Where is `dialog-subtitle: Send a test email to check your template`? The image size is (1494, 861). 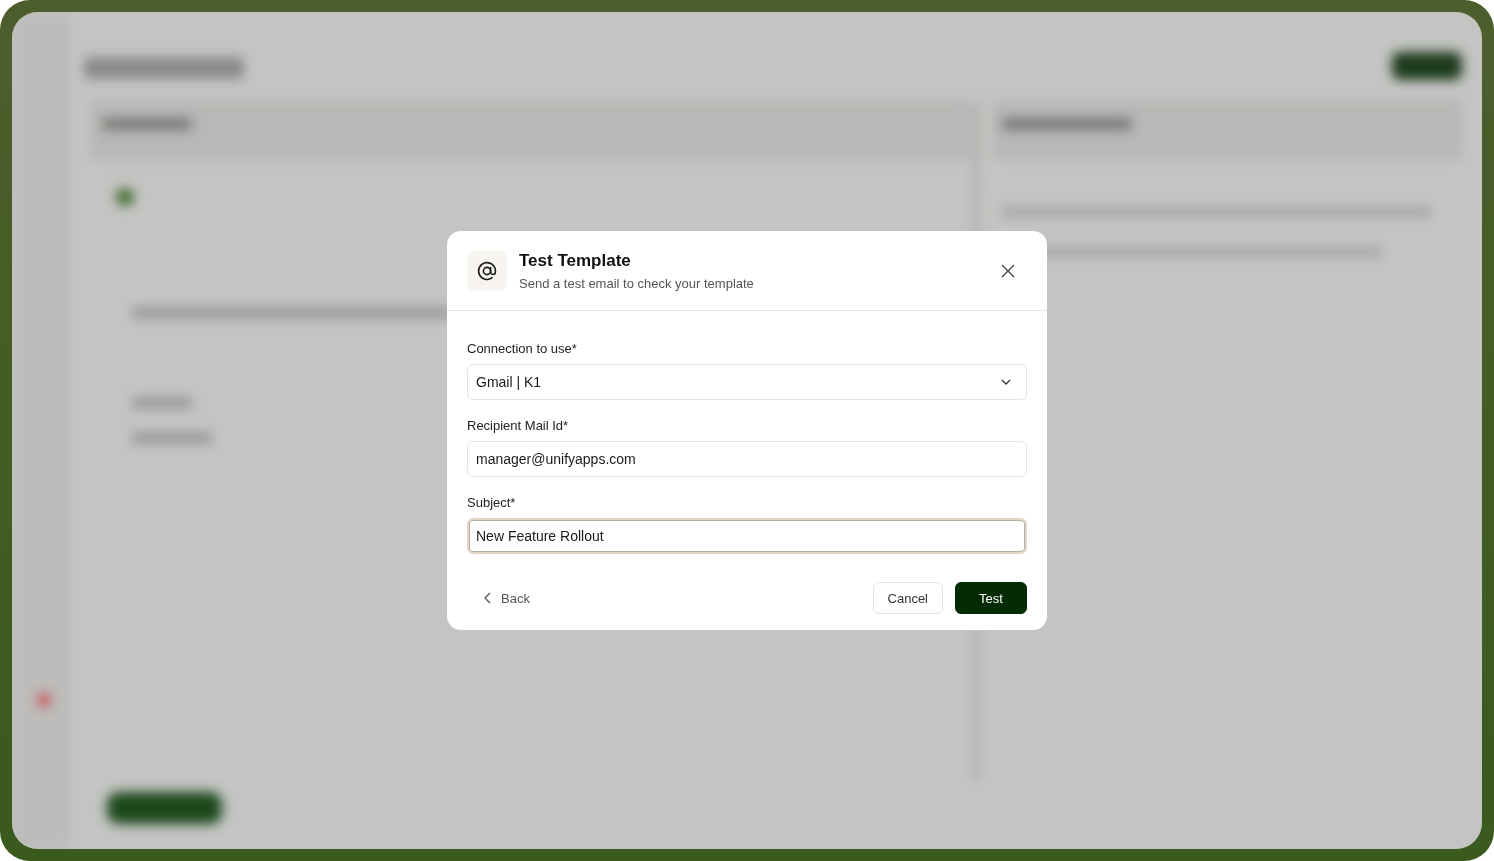
dialog-subtitle: Send a test email to check your template is located at coordinates (637, 283).